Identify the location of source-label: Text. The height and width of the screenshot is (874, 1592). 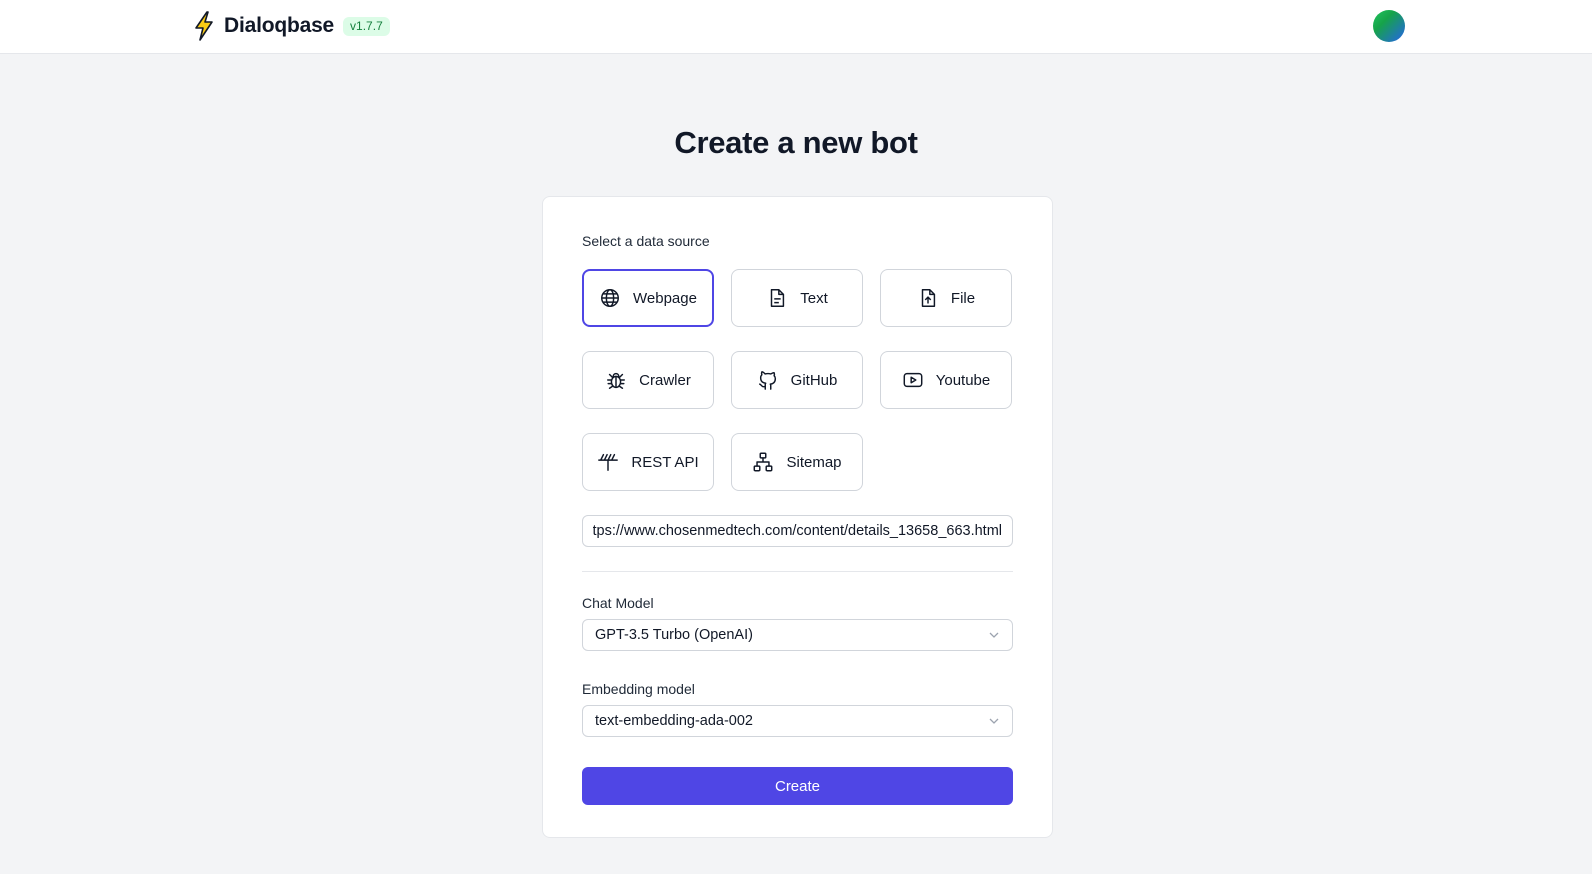
(814, 298).